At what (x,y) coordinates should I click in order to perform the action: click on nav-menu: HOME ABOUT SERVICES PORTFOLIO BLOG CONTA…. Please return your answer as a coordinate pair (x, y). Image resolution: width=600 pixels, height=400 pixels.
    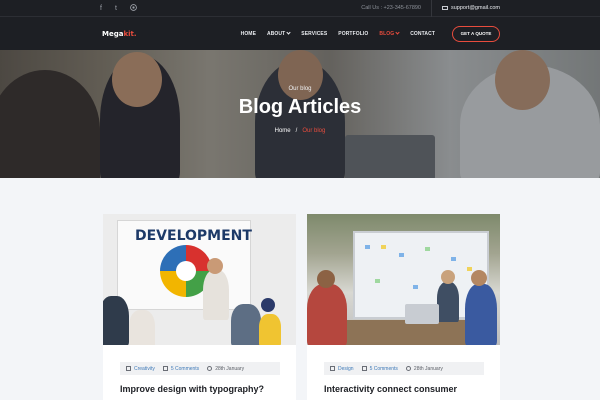
    Looking at the image, I should click on (370, 33).